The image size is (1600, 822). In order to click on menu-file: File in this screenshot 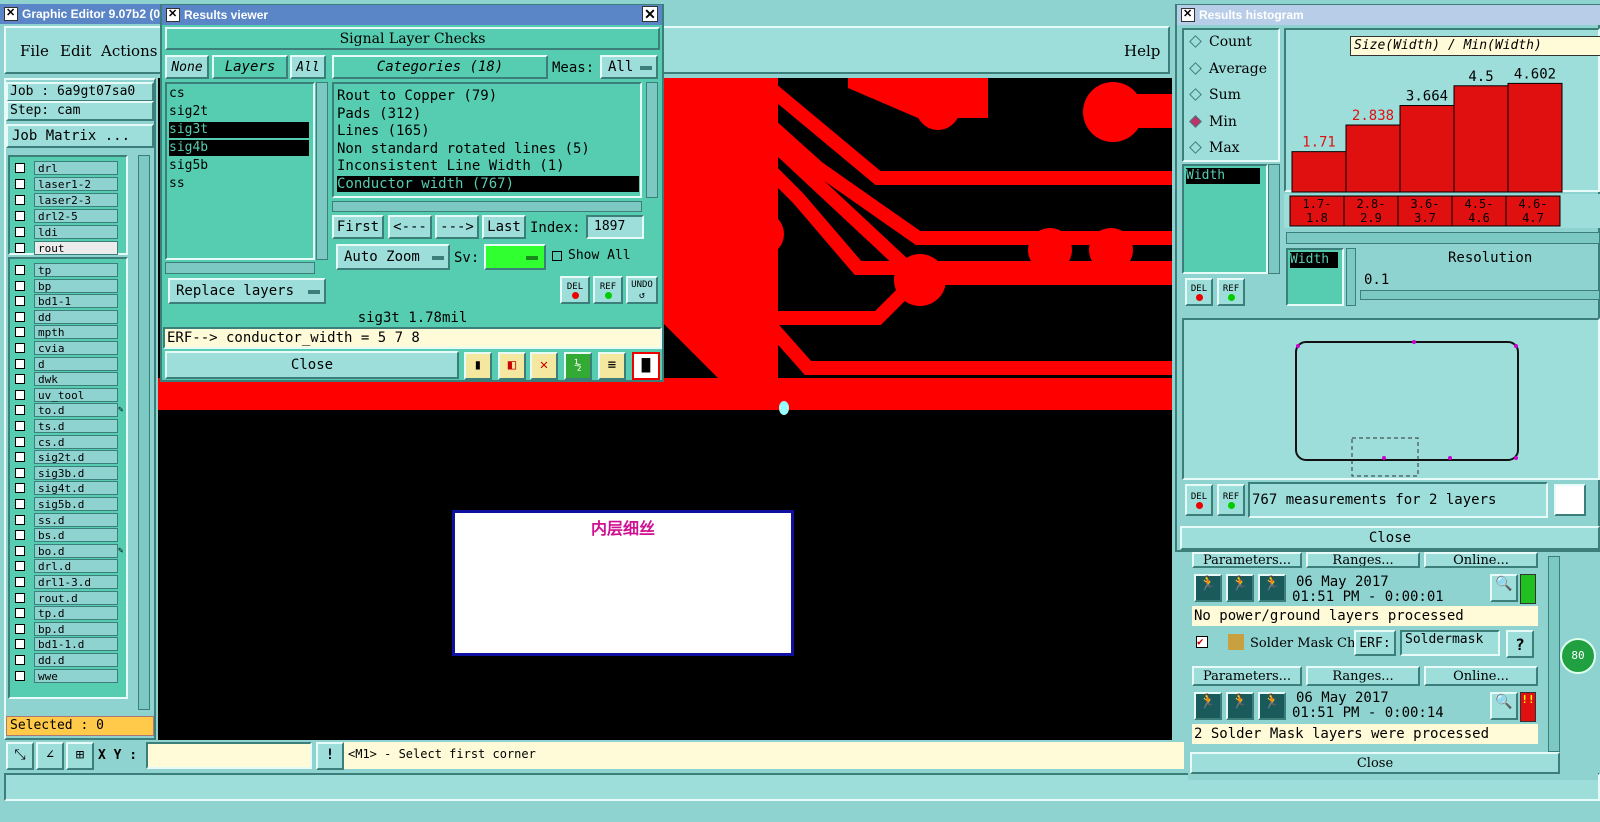, I will do `click(34, 51)`.